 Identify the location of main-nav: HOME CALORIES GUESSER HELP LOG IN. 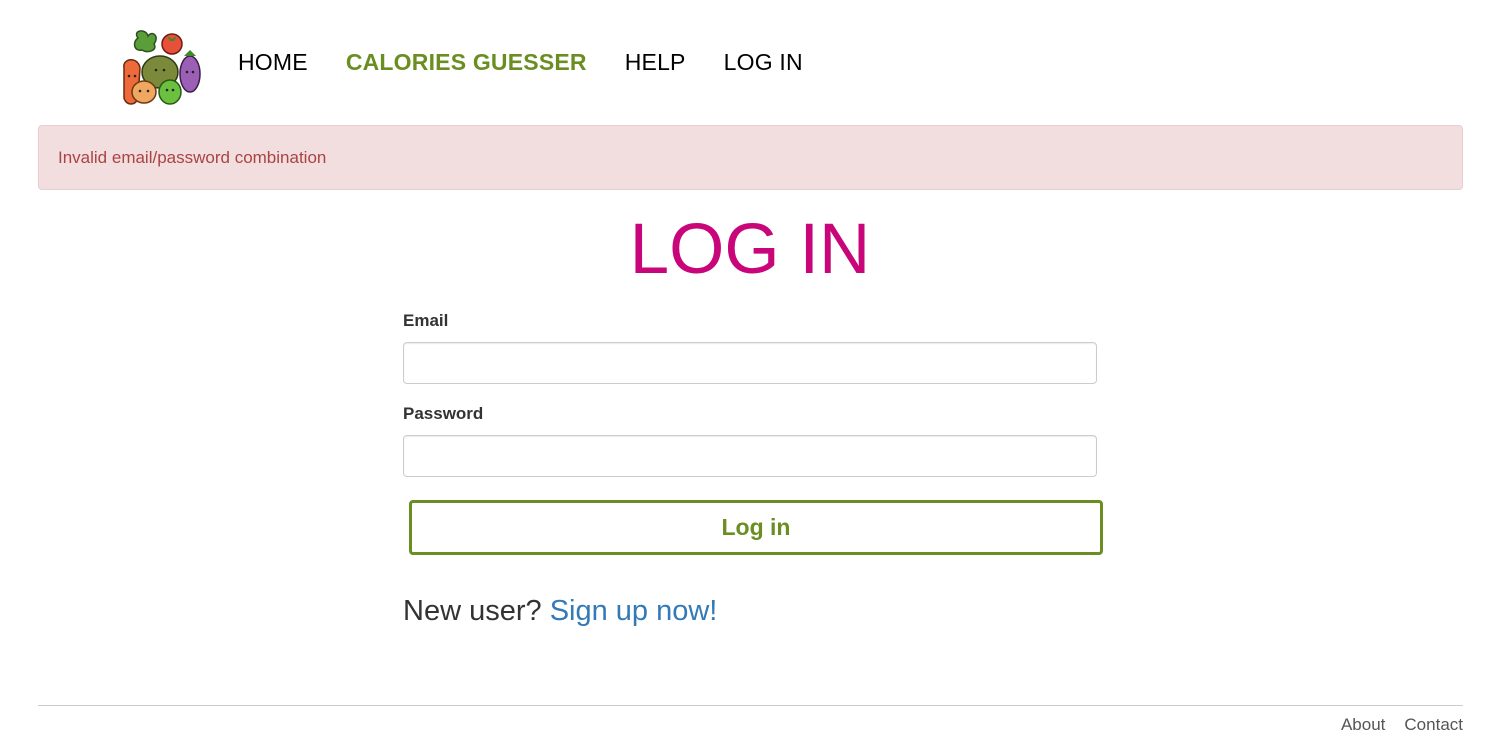
(539, 62).